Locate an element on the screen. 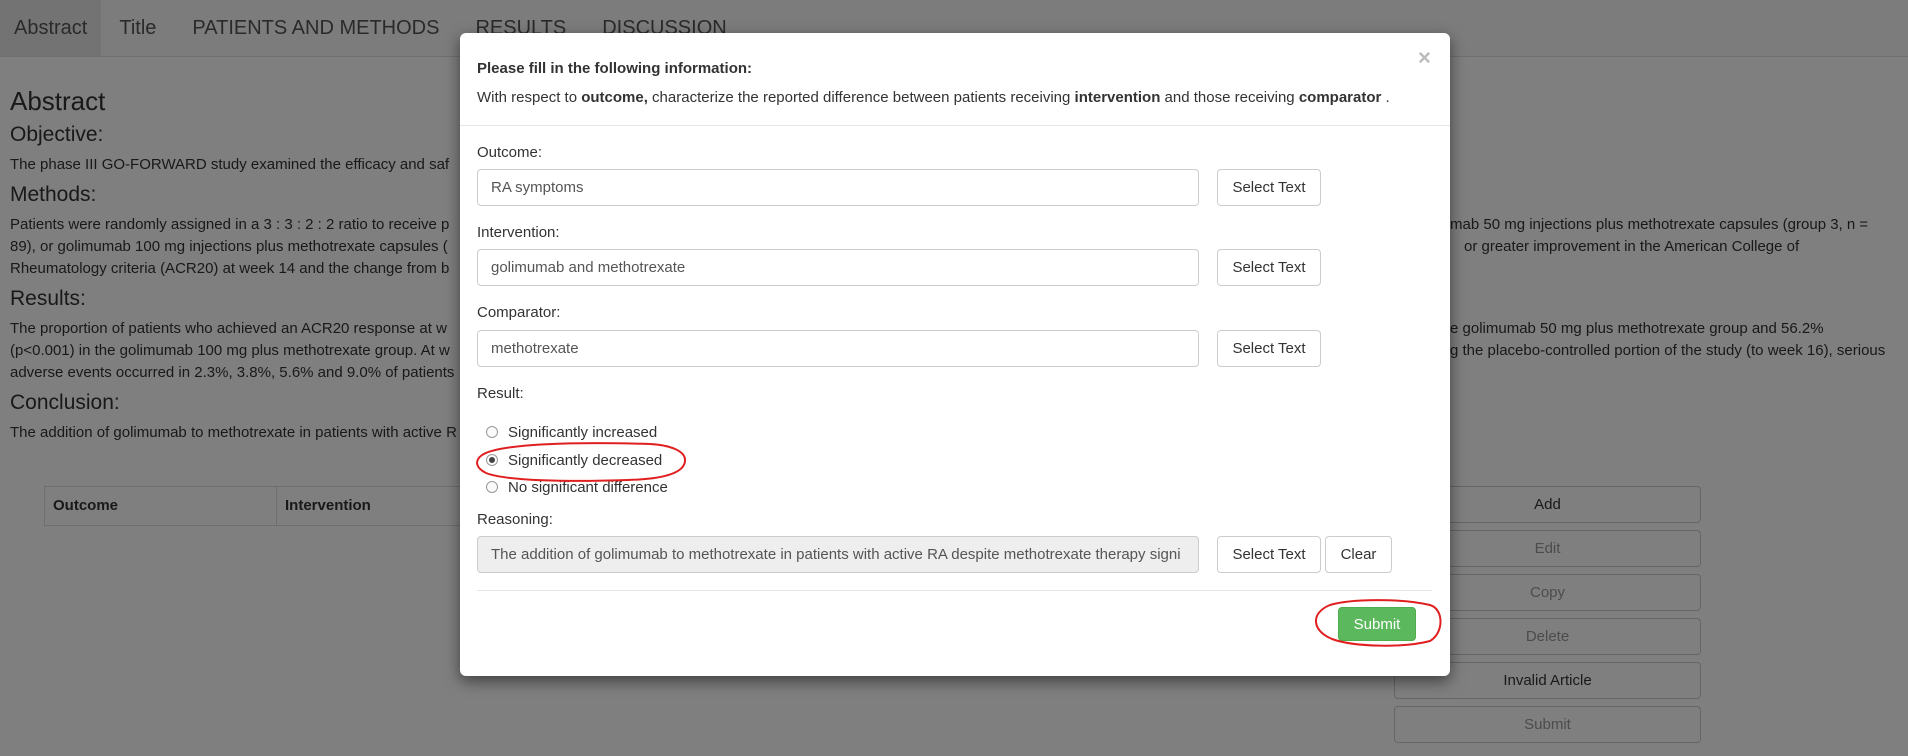  option-label-no-difference: No significant difference is located at coordinates (588, 487).